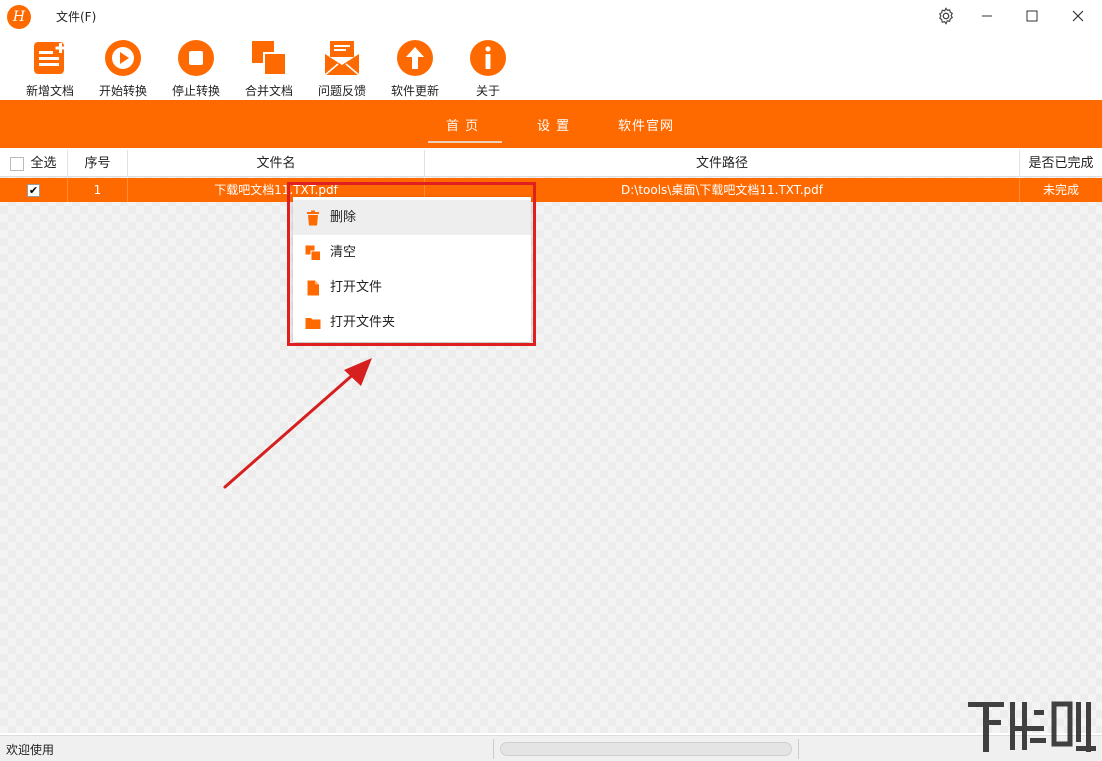 The width and height of the screenshot is (1102, 761). Describe the element at coordinates (1032, 726) in the screenshot. I see `watermark-logo` at that location.